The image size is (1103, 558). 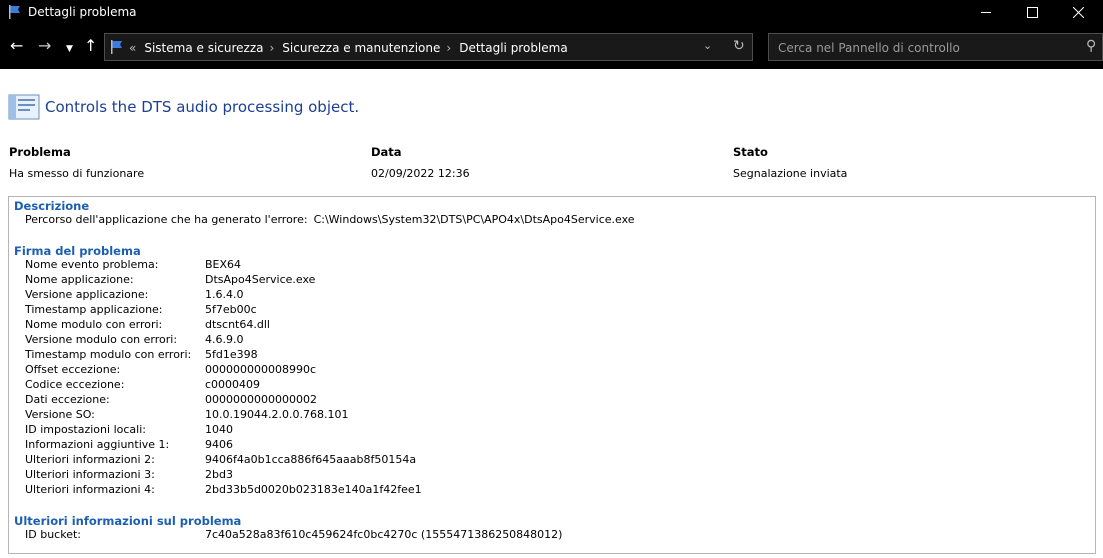 I want to click on breadcrumb-item-sistema-e-sicurezza: Sistema e sicurezza, so click(x=203, y=48).